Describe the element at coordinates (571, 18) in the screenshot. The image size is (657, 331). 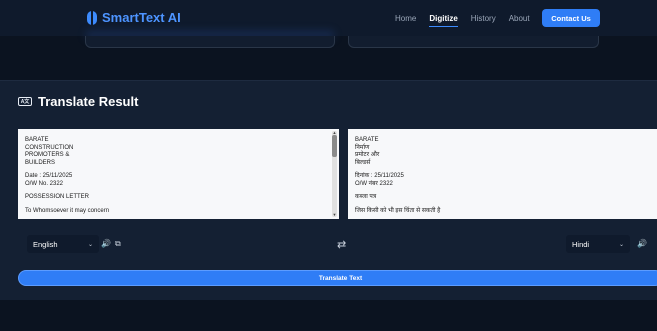
I see `contact-us-button: Contact Us` at that location.